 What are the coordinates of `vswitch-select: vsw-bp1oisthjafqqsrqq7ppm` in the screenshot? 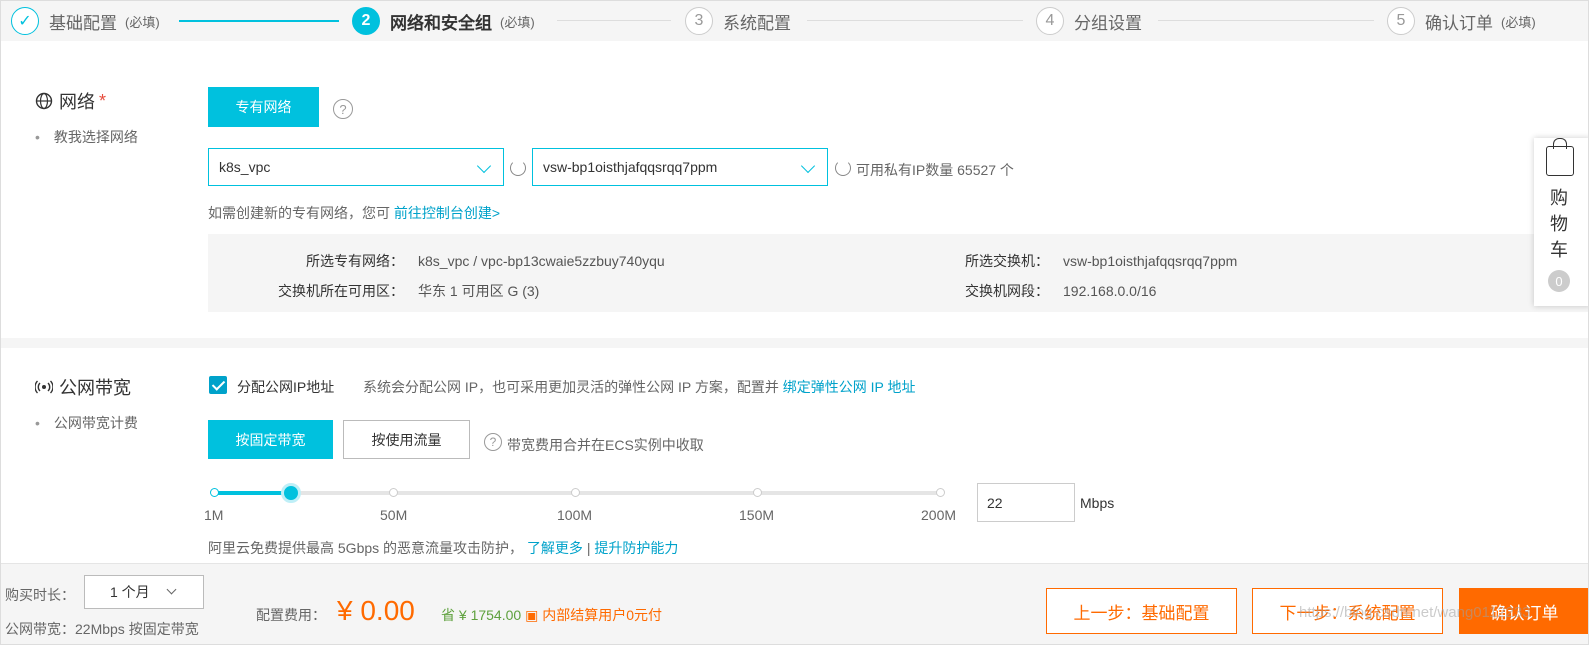 It's located at (680, 167).